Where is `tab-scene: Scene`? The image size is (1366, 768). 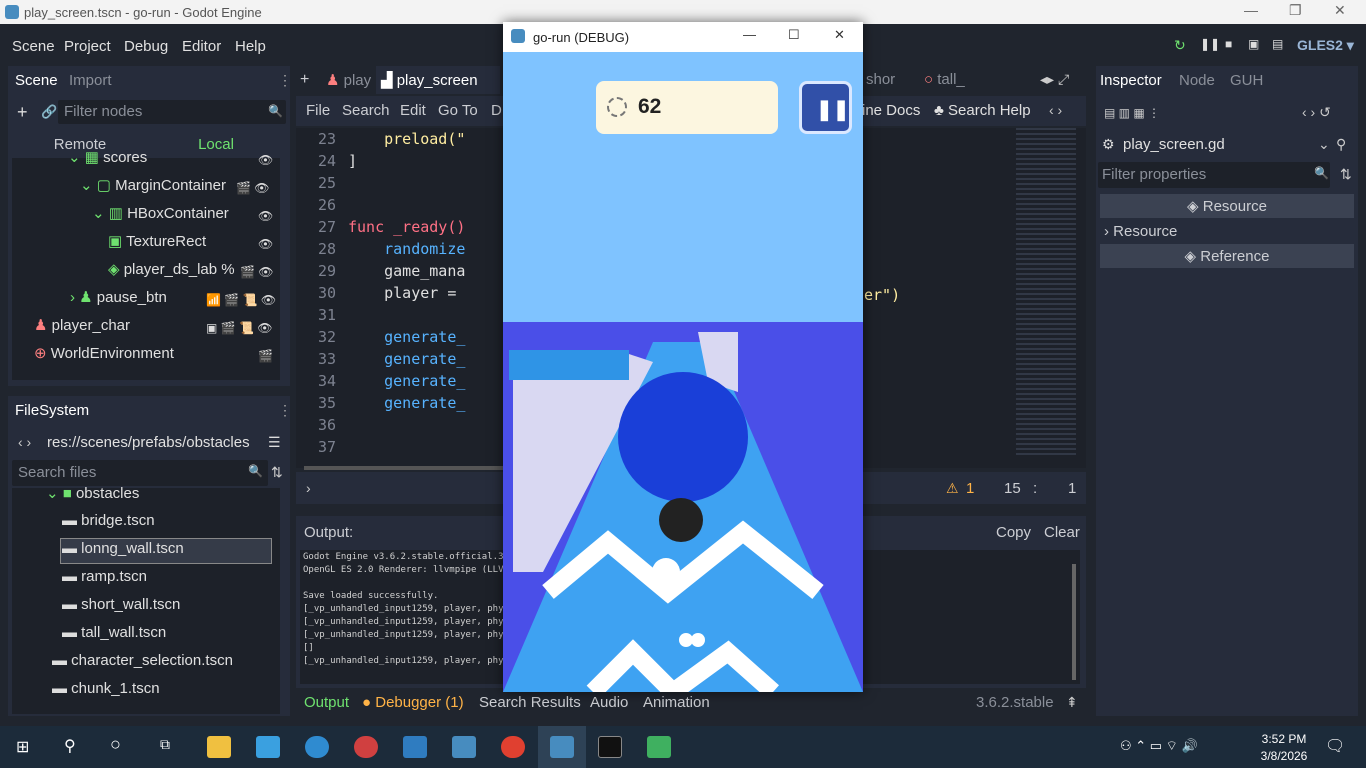
tab-scene: Scene is located at coordinates (36, 80).